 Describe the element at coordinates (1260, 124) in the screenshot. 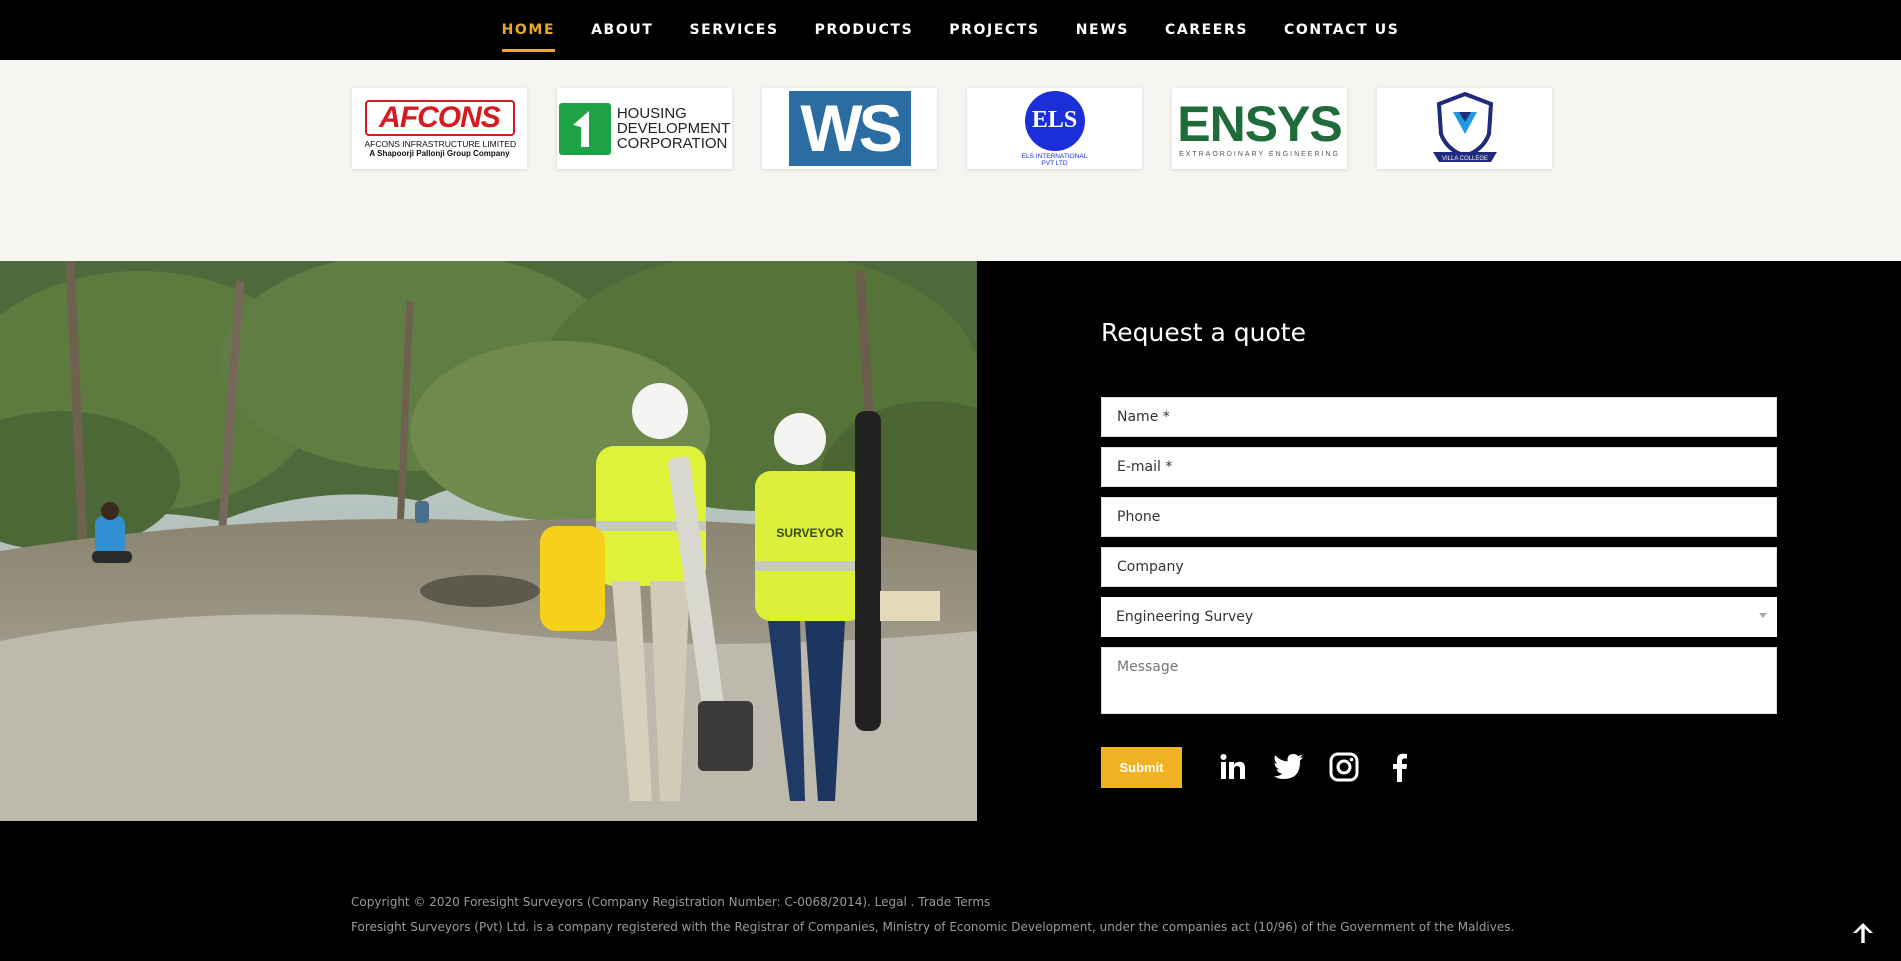

I see `ensys-wordmark: ENSYS` at that location.